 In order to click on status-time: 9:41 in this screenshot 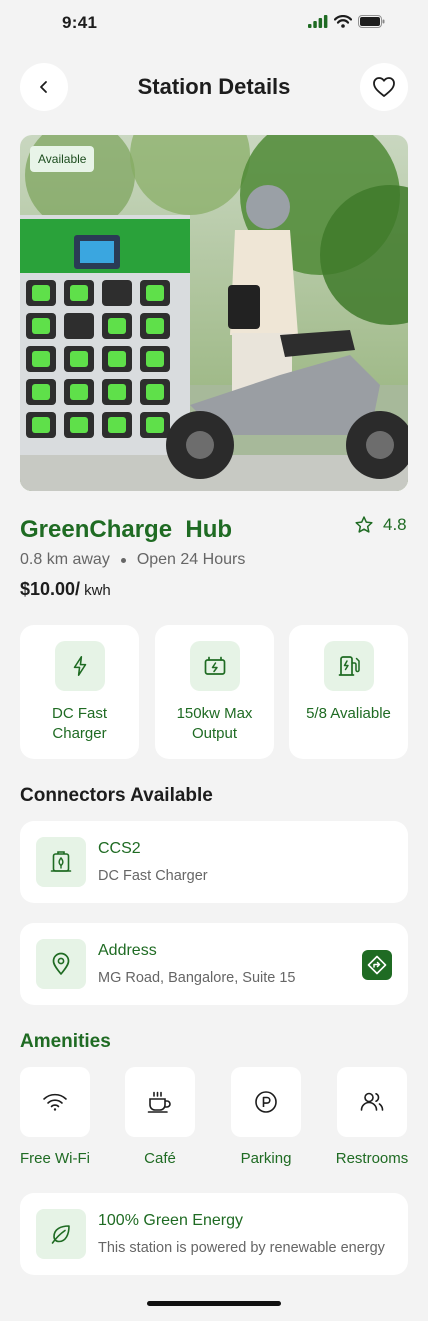, I will do `click(80, 22)`.